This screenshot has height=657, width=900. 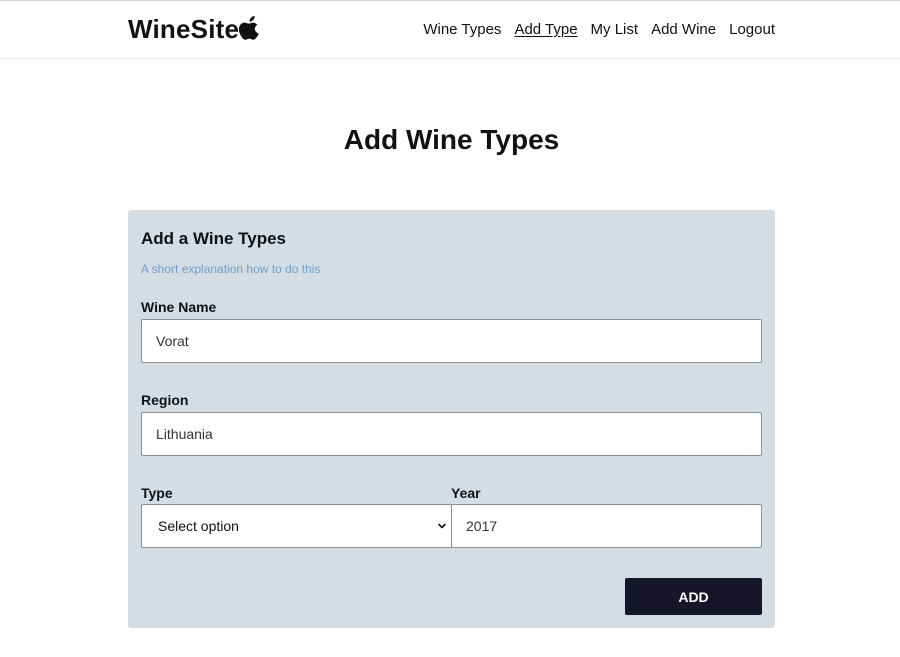 I want to click on type-select: Select option, so click(x=296, y=526).